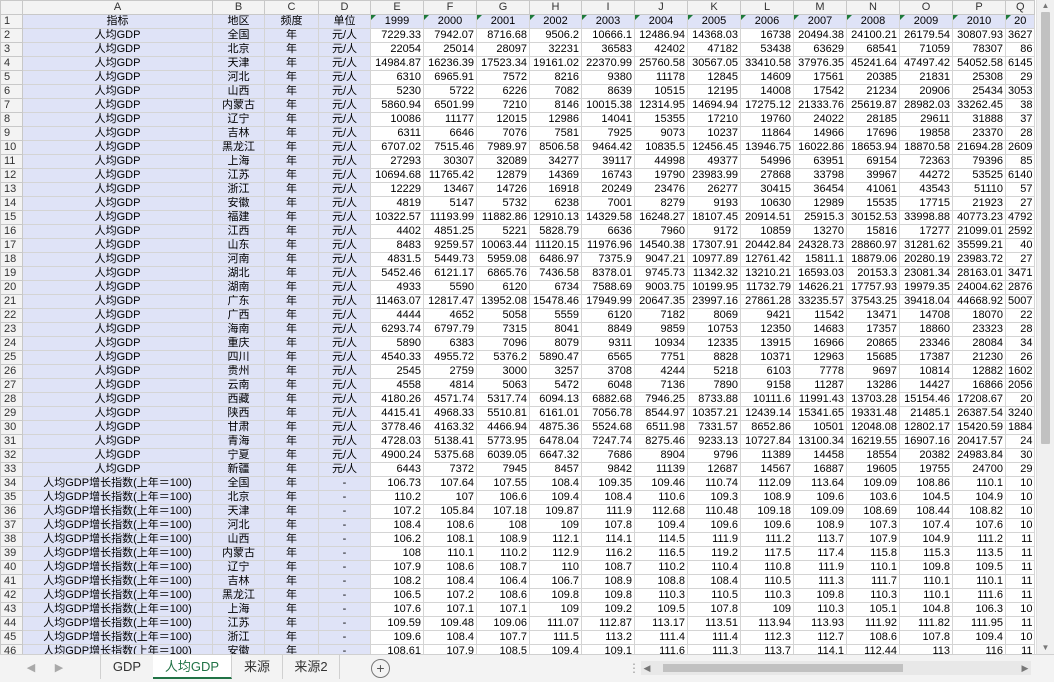 The height and width of the screenshot is (682, 1054). What do you see at coordinates (1020, 385) in the screenshot?
I see `data-cell: 2056` at bounding box center [1020, 385].